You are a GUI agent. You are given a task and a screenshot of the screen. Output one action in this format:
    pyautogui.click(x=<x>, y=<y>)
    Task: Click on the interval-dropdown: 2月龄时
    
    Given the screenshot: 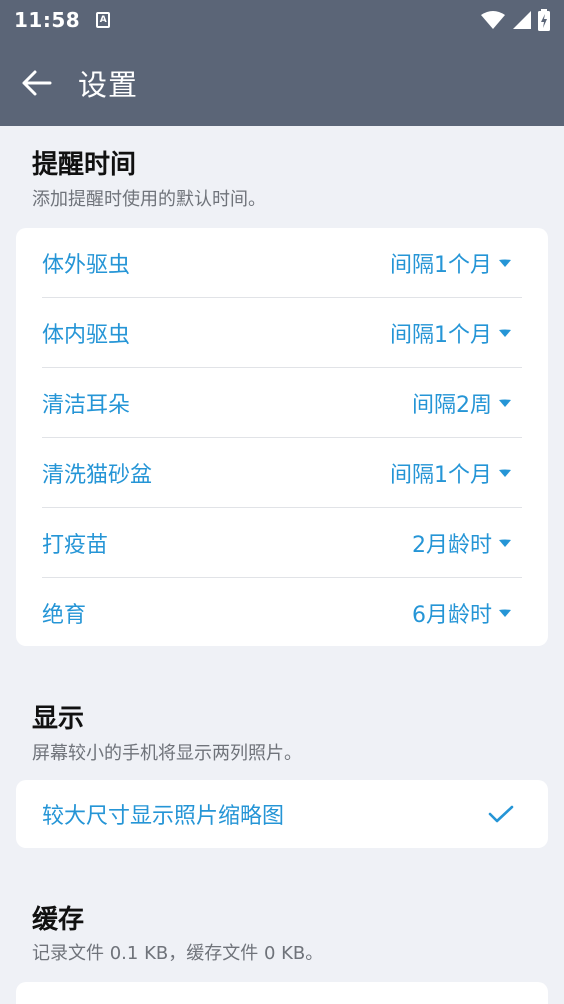 What is the action you would take?
    pyautogui.click(x=467, y=543)
    